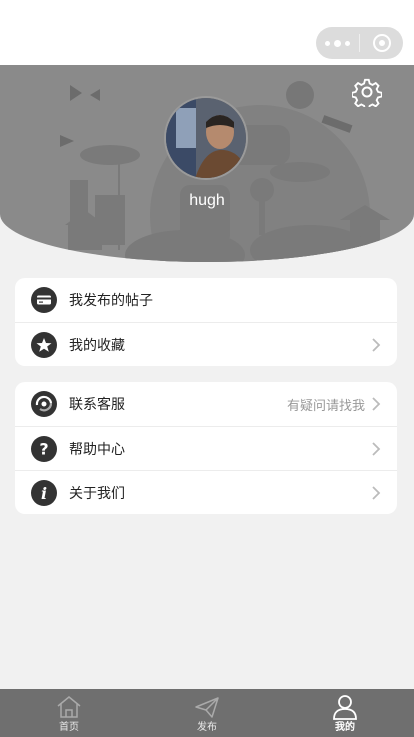 Image resolution: width=414 pixels, height=737 pixels. I want to click on tab-mine: 我的, so click(345, 713).